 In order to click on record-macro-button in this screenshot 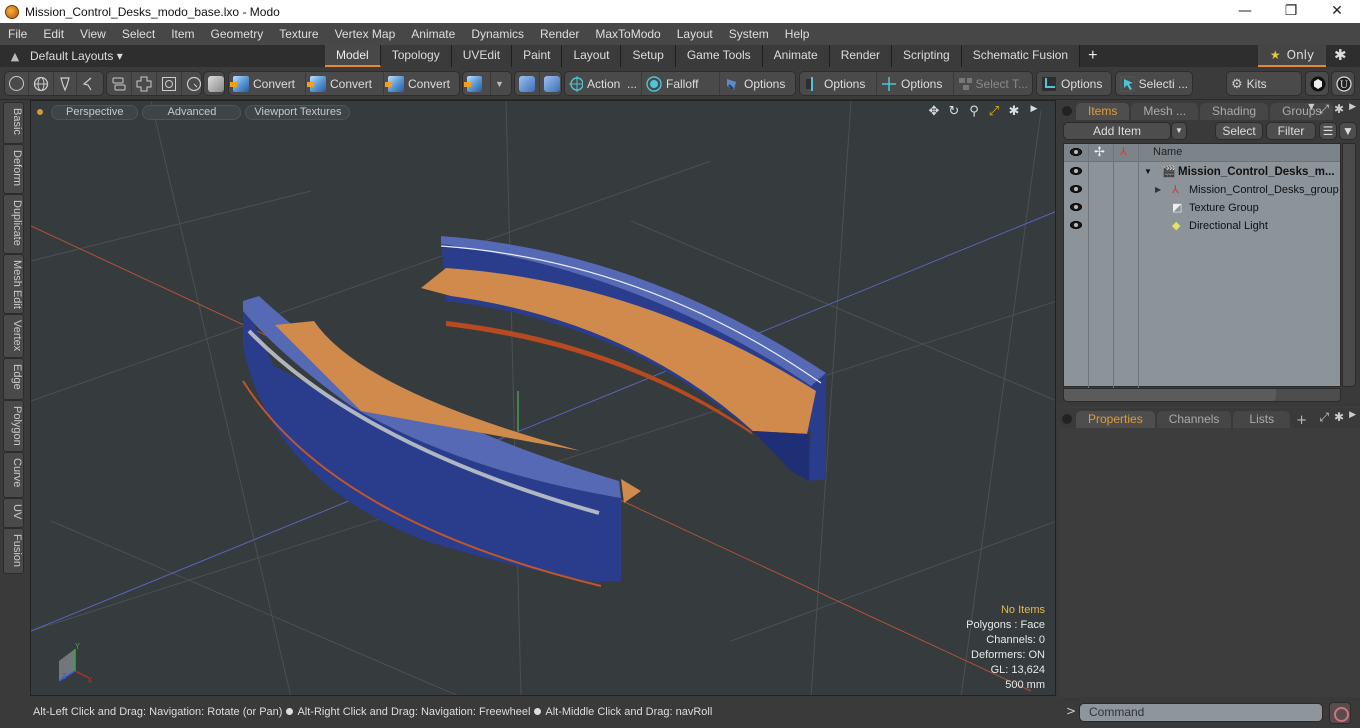, I will do `click(1340, 713)`.